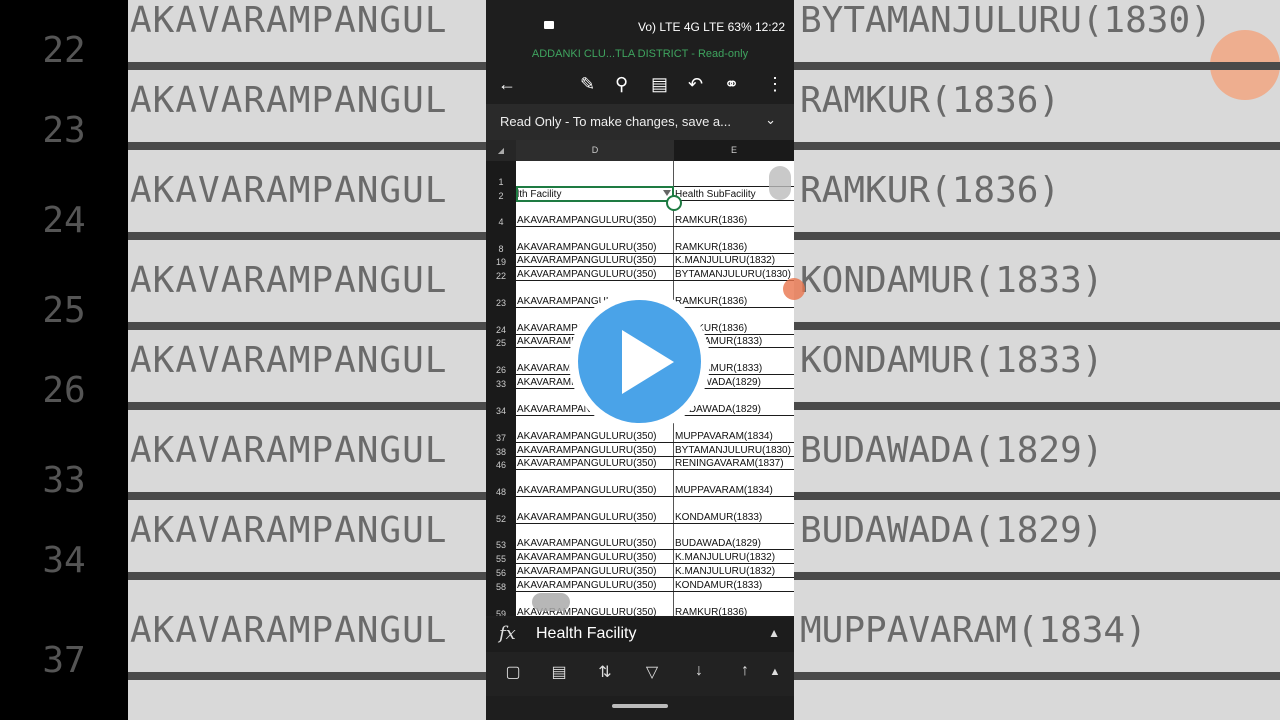 The image size is (1280, 720). I want to click on formula-bar: fx Health Facility ▲, so click(640, 635).